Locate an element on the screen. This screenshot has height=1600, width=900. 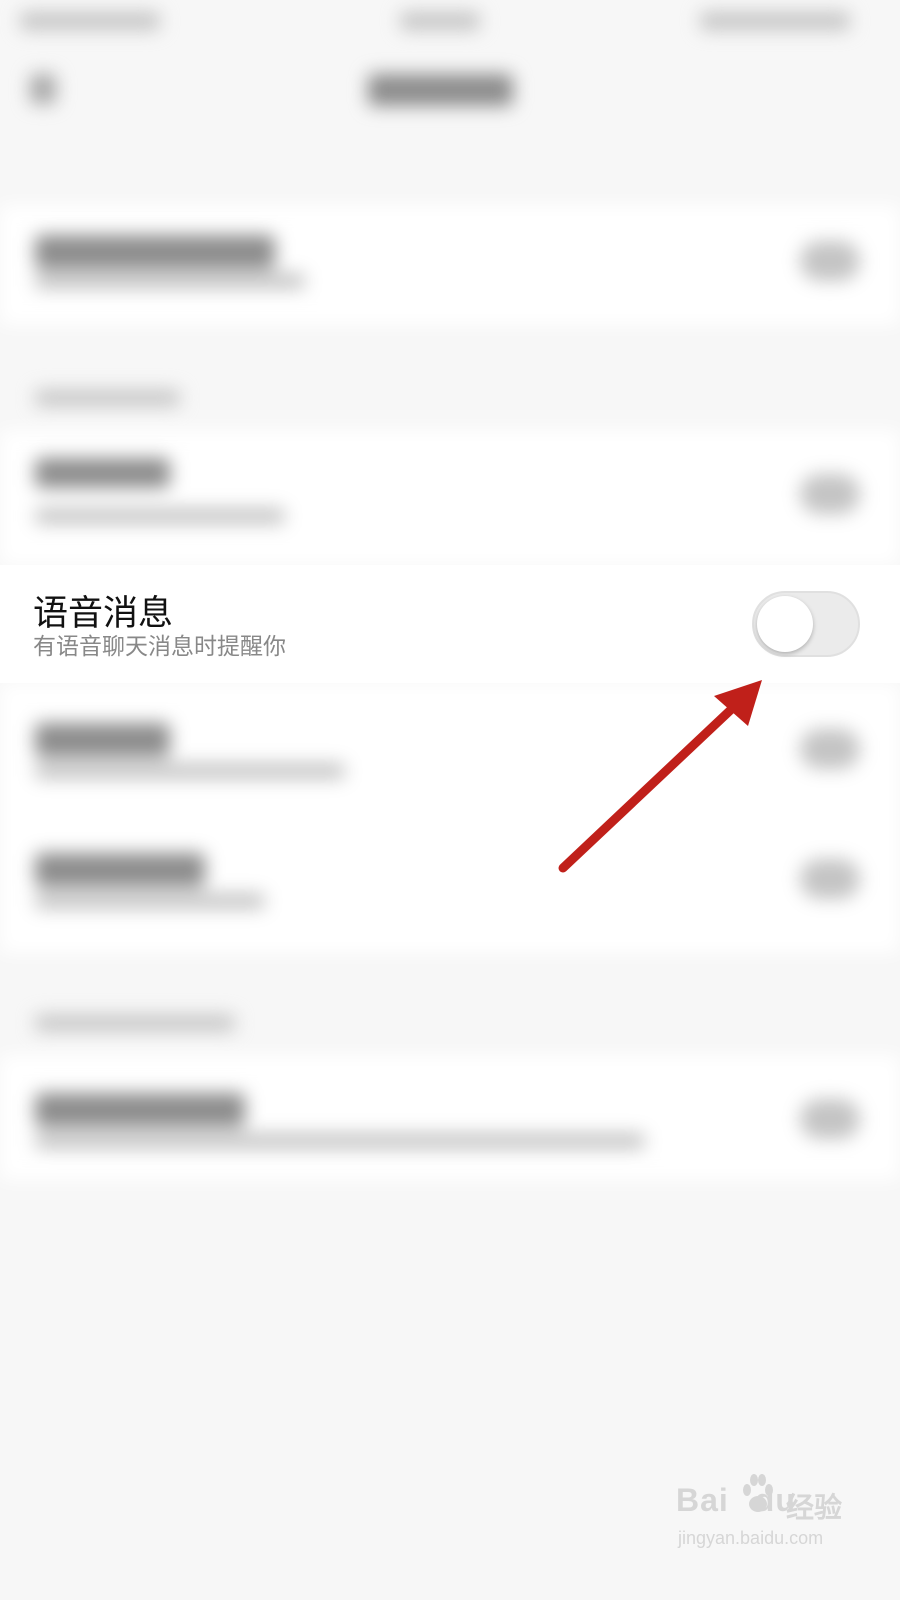
nav-bar is located at coordinates (450, 104).